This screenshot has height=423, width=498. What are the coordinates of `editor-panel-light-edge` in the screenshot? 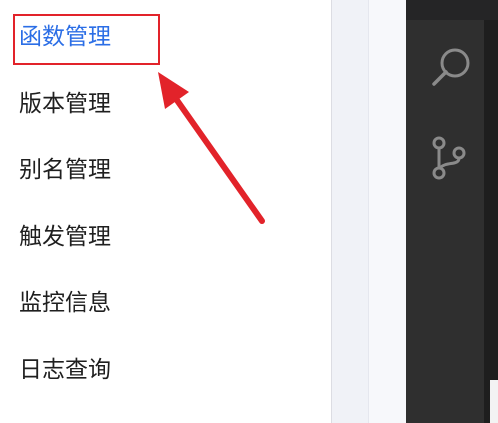 It's located at (494, 401).